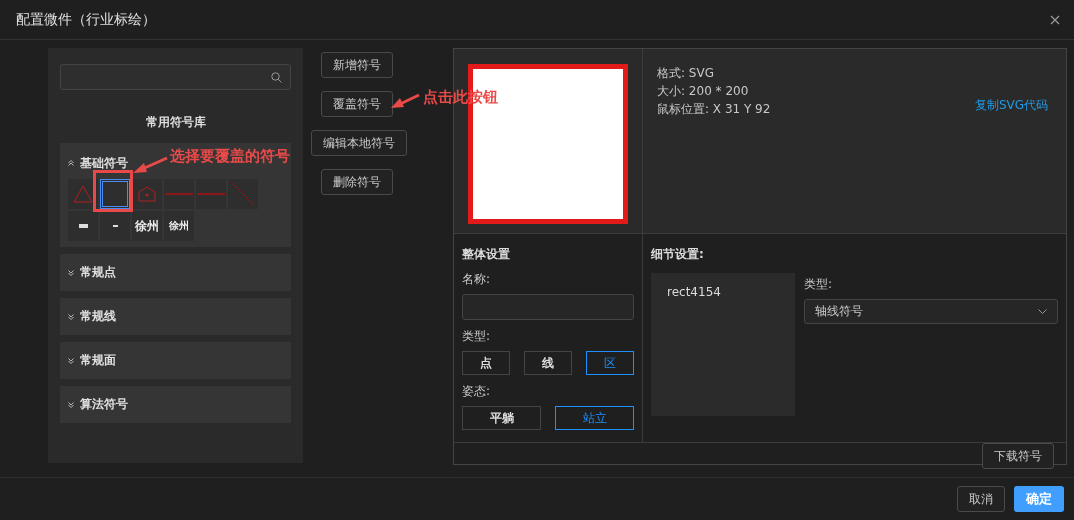 The width and height of the screenshot is (1074, 520). Describe the element at coordinates (1011, 105) in the screenshot. I see `copy-svg-link: 复制SVG代码` at that location.